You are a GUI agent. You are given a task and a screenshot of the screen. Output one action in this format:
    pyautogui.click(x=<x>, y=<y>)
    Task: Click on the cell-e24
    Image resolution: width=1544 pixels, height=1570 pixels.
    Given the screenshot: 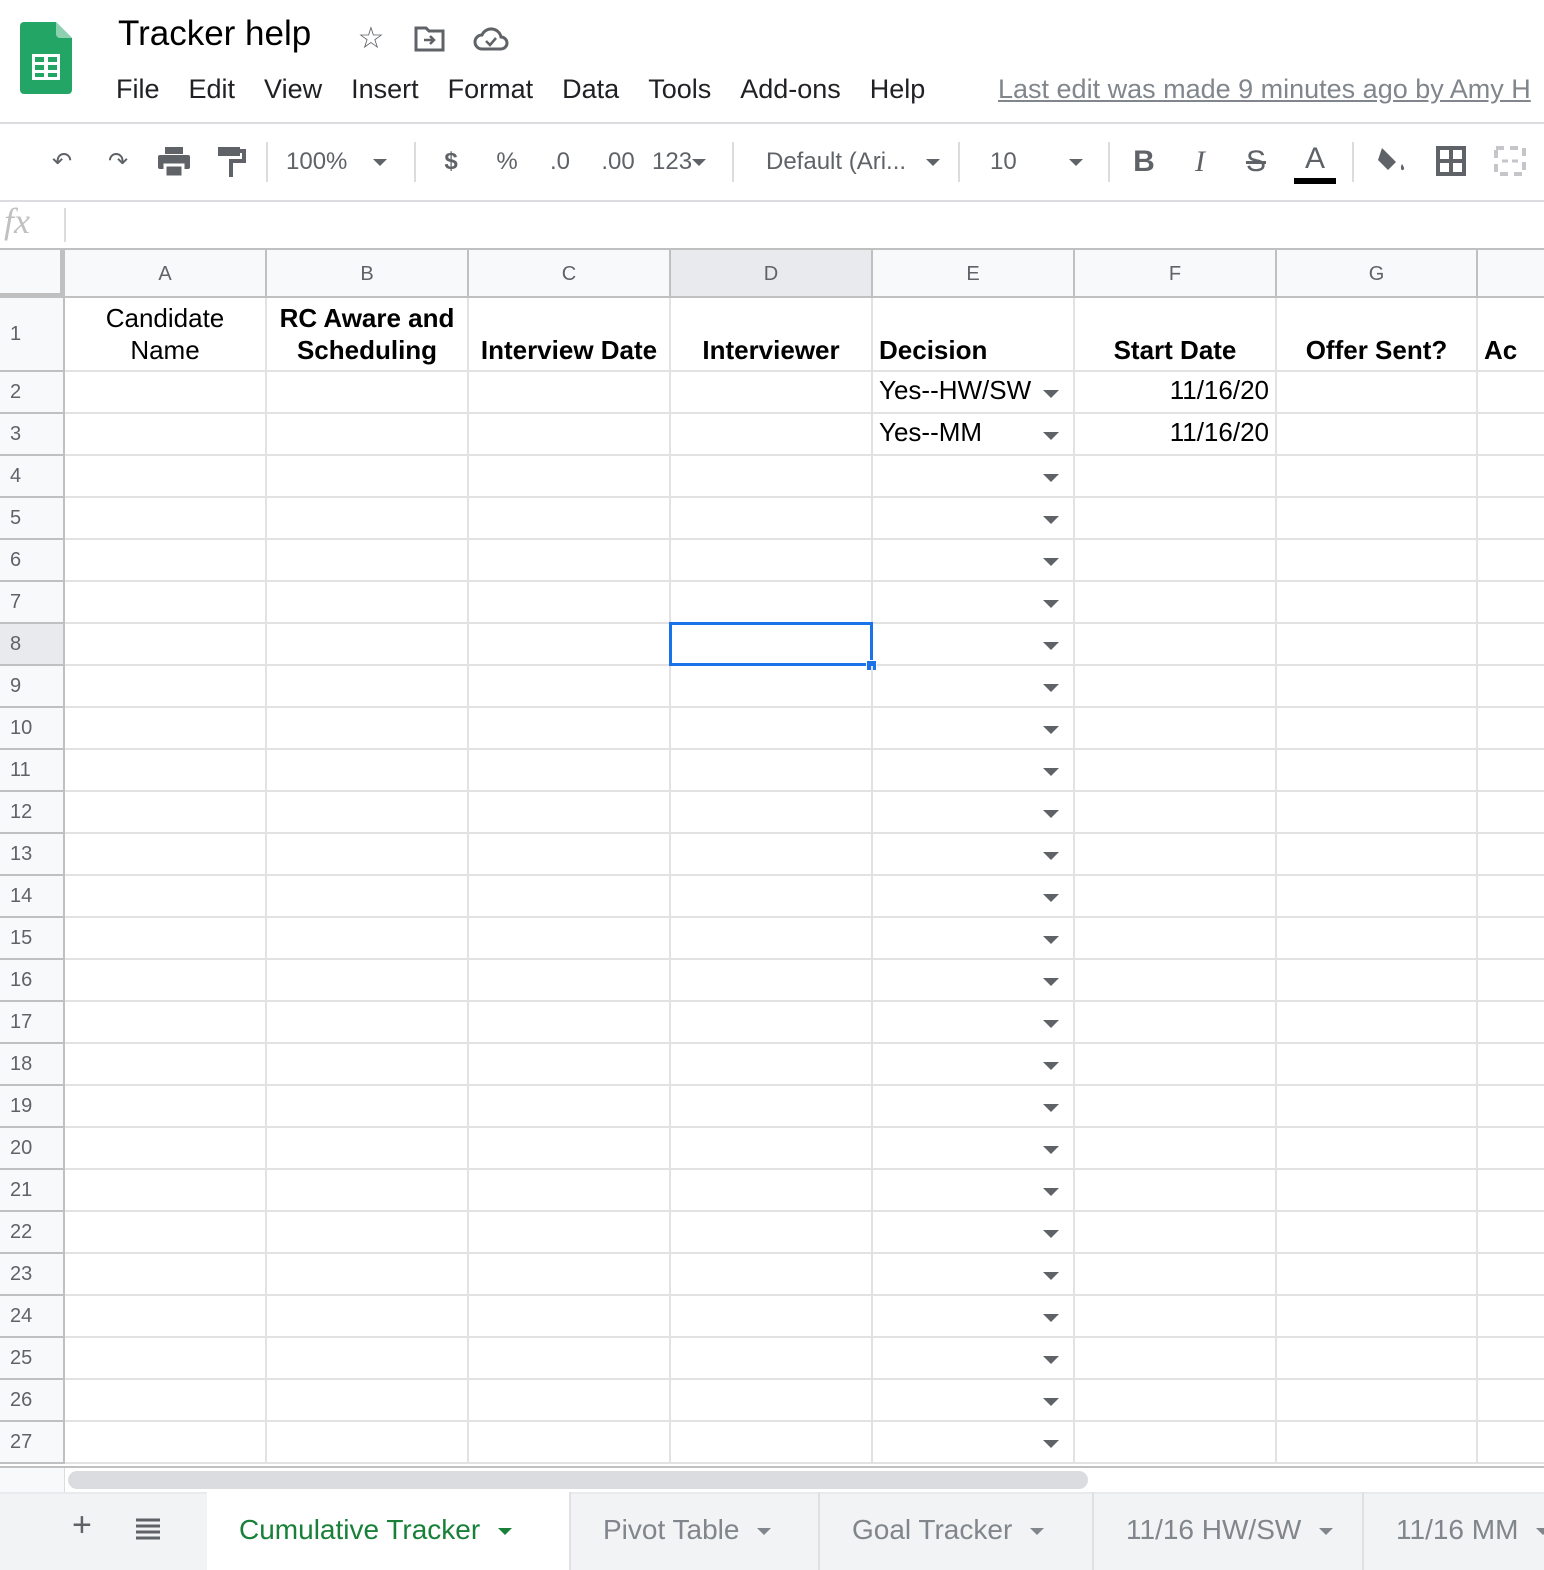 What is the action you would take?
    pyautogui.click(x=974, y=1317)
    